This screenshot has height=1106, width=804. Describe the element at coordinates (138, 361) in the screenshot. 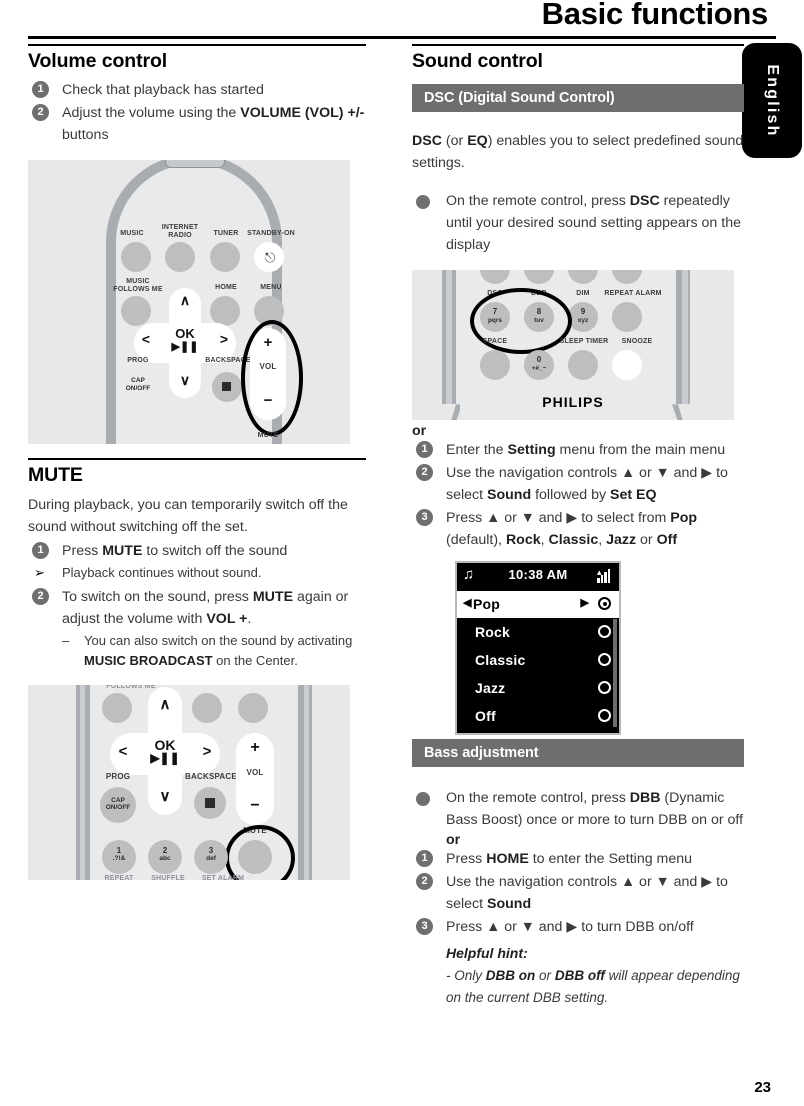

I see `button-label-prog: PROG` at that location.